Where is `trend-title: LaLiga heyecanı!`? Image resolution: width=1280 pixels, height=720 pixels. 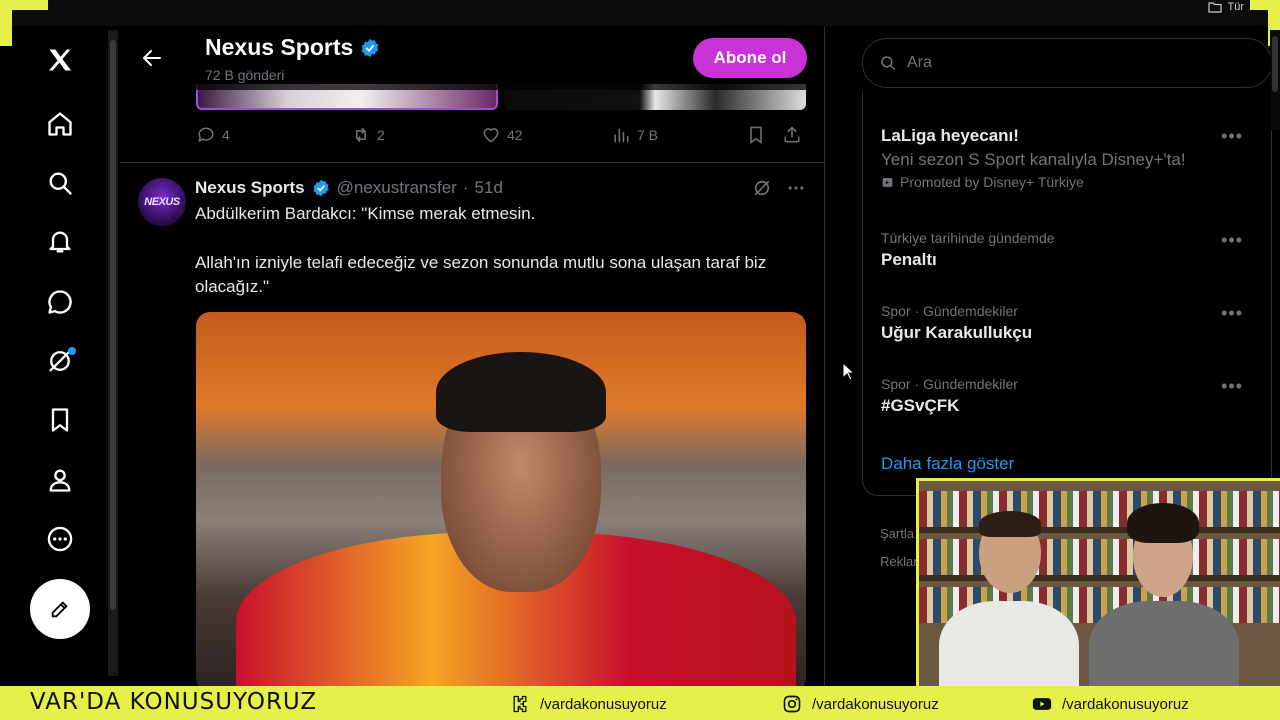
trend-title: LaLiga heyecanı! is located at coordinates (950, 135).